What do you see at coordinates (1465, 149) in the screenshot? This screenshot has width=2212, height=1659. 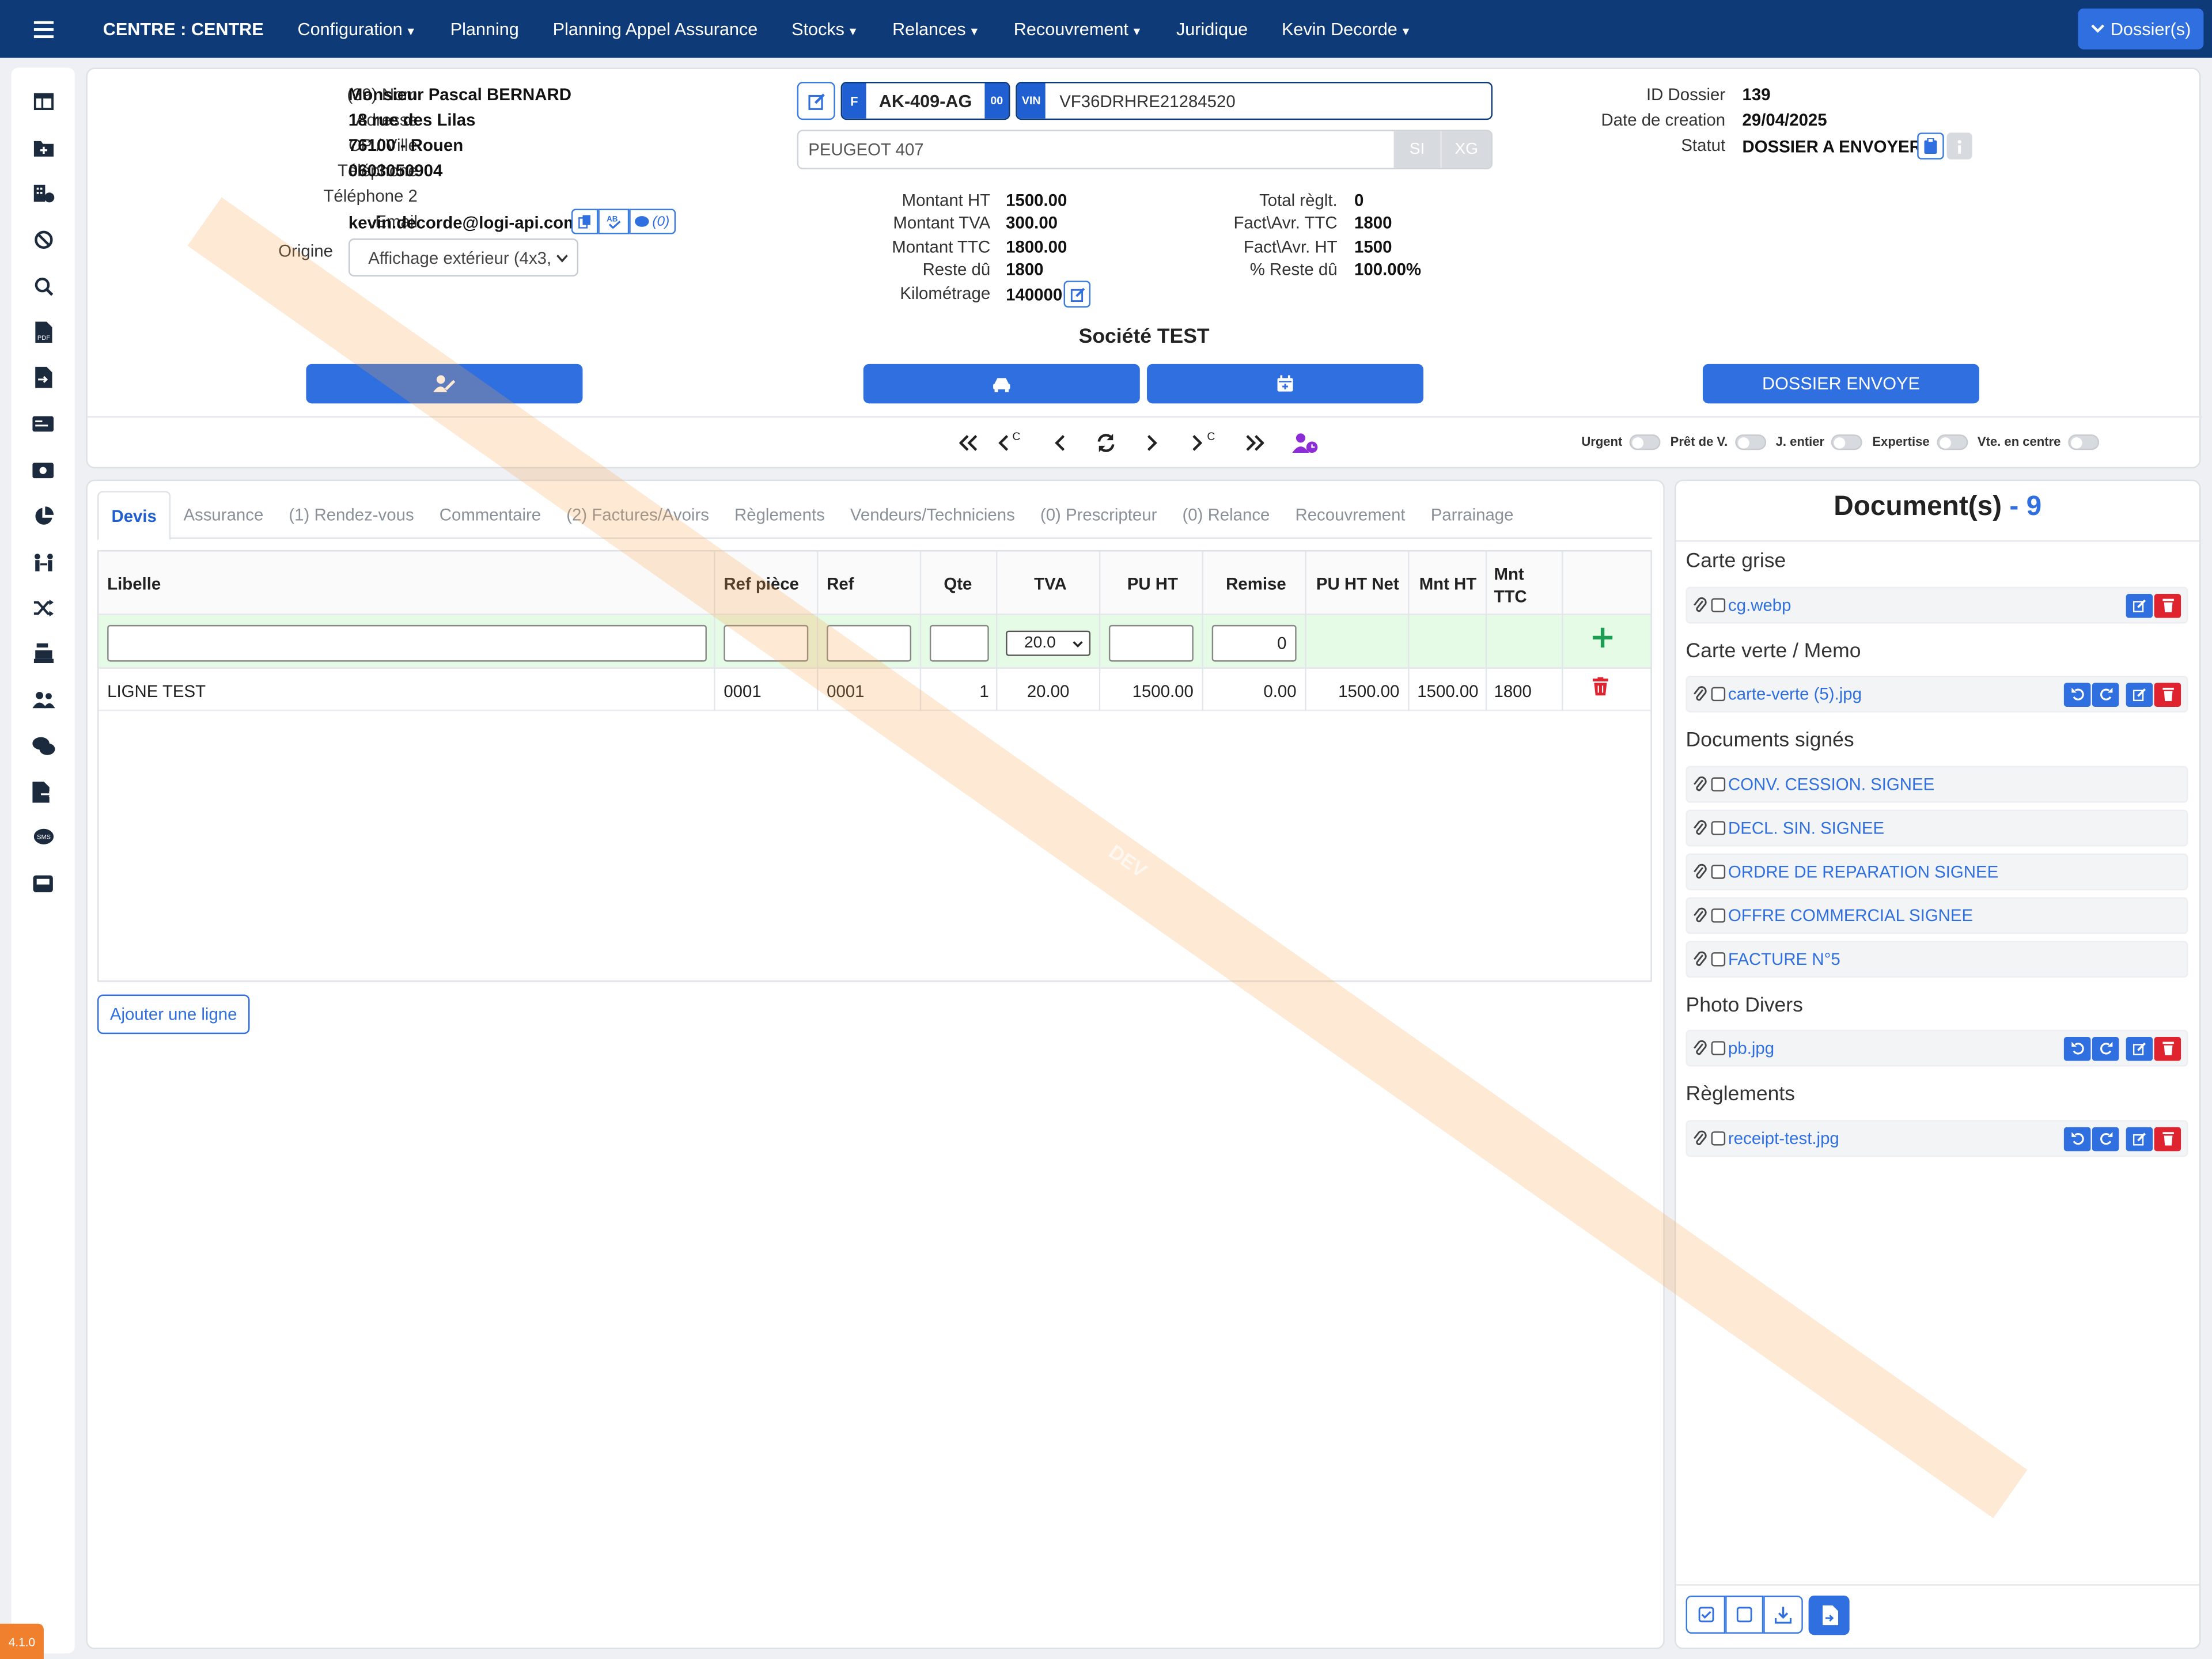 I see `xg-button: XG` at bounding box center [1465, 149].